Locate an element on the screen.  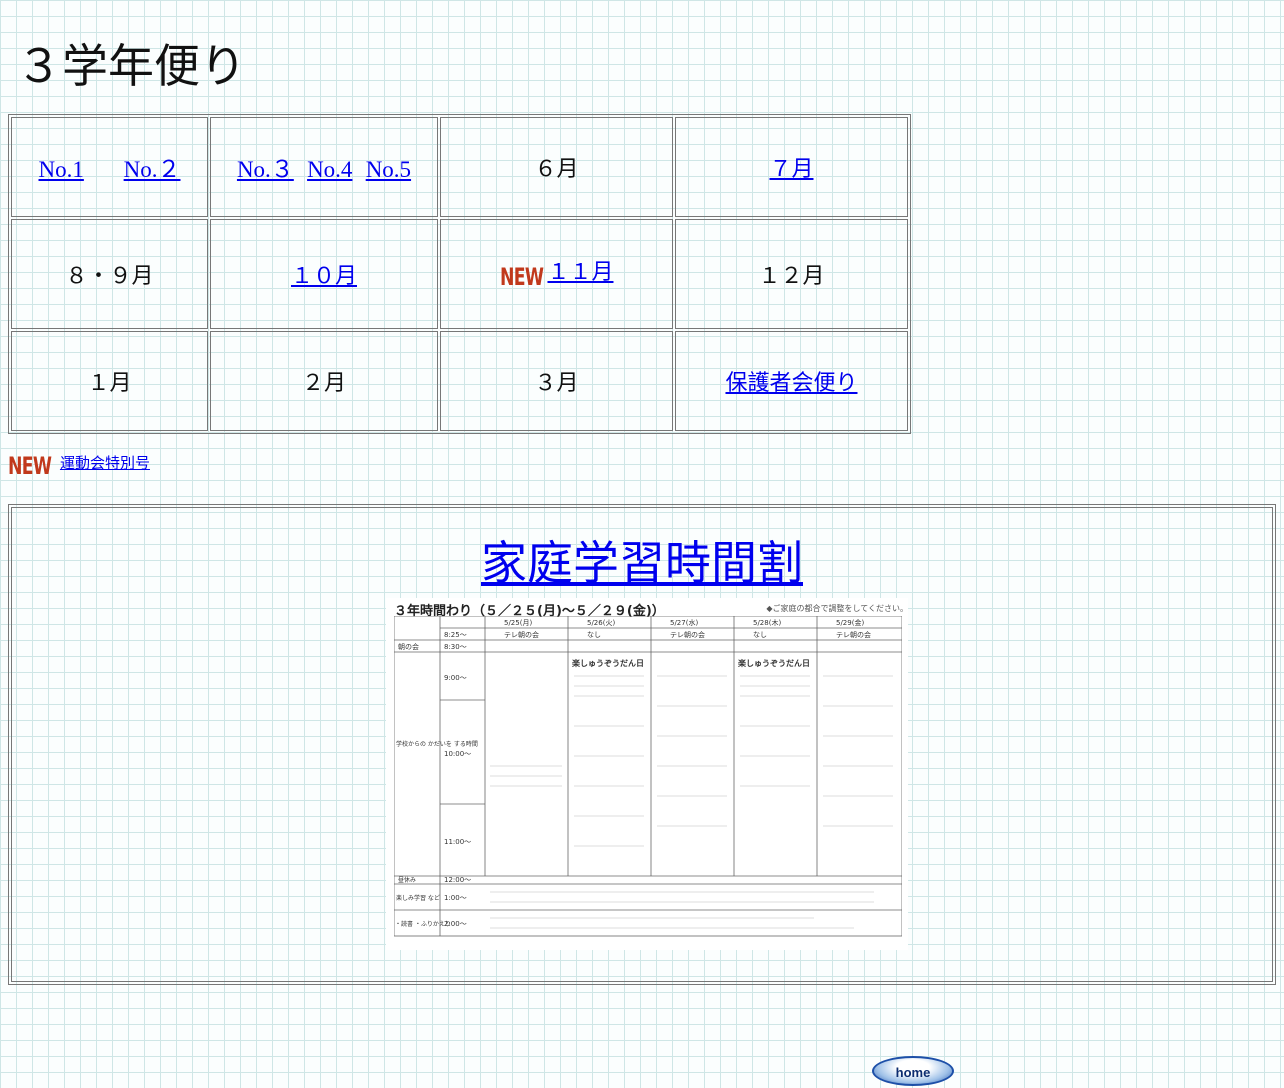
link-no3: No.３ is located at coordinates (265, 169).